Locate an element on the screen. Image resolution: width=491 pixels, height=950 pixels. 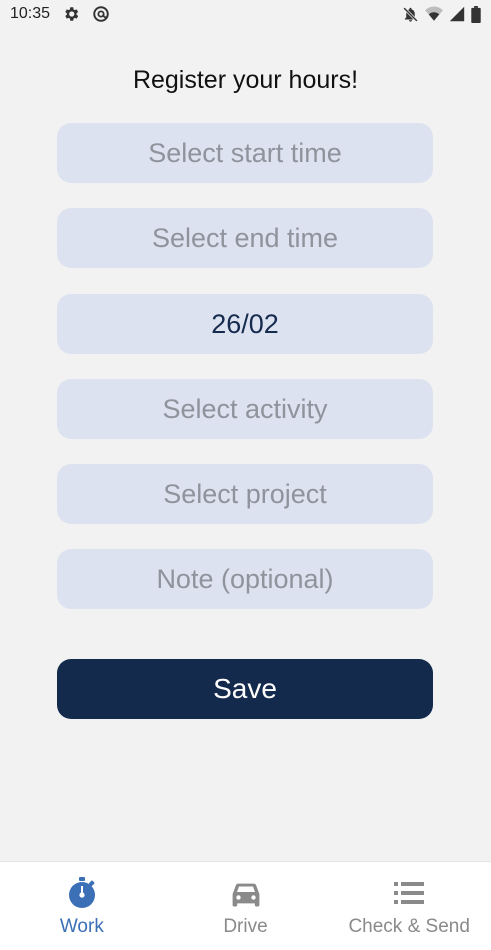
nav-item-drive: Drive is located at coordinates (246, 906).